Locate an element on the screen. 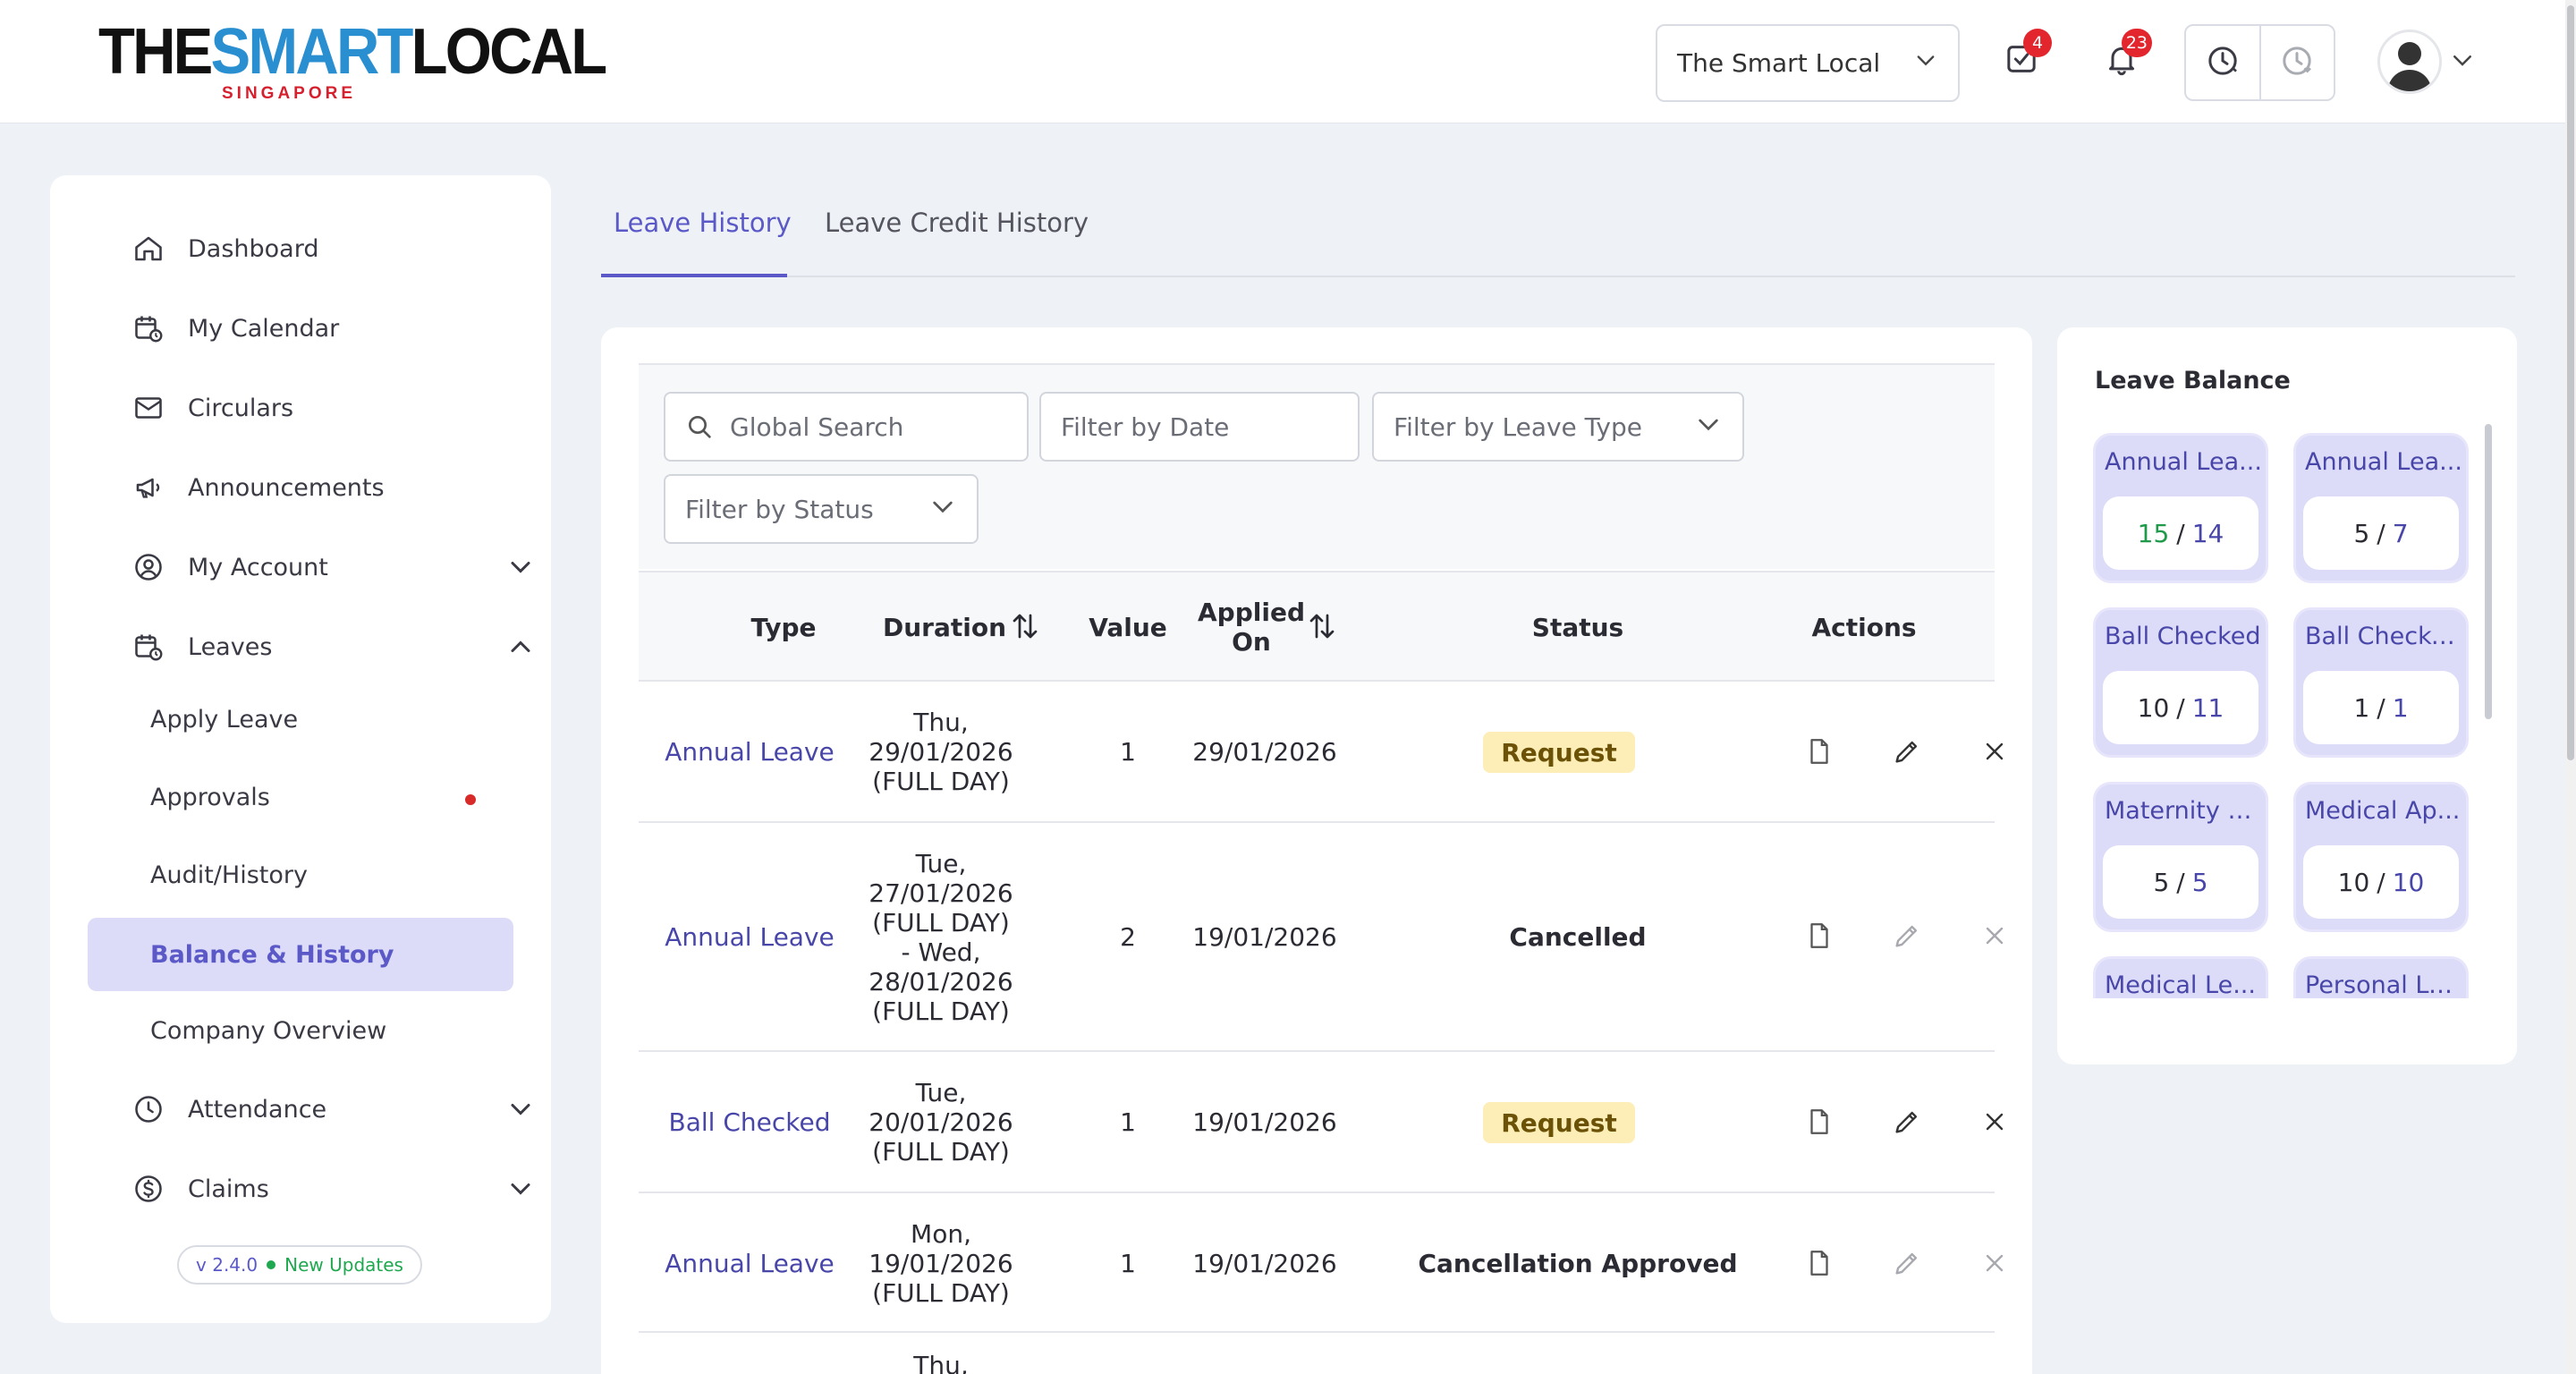 Image resolution: width=2576 pixels, height=1374 pixels. company-select: The Smart Local is located at coordinates (1808, 63).